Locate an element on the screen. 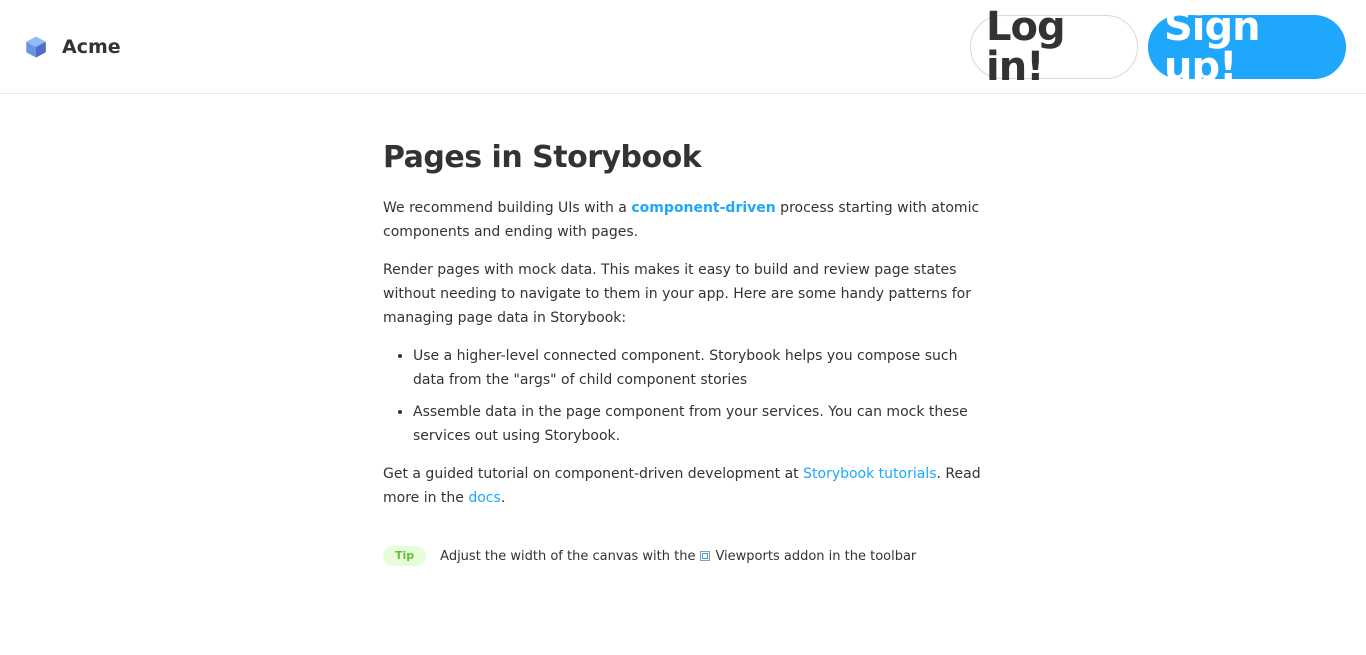 This screenshot has height=655, width=1366. intro-text-start: We recommend building UIs with a is located at coordinates (507, 208).